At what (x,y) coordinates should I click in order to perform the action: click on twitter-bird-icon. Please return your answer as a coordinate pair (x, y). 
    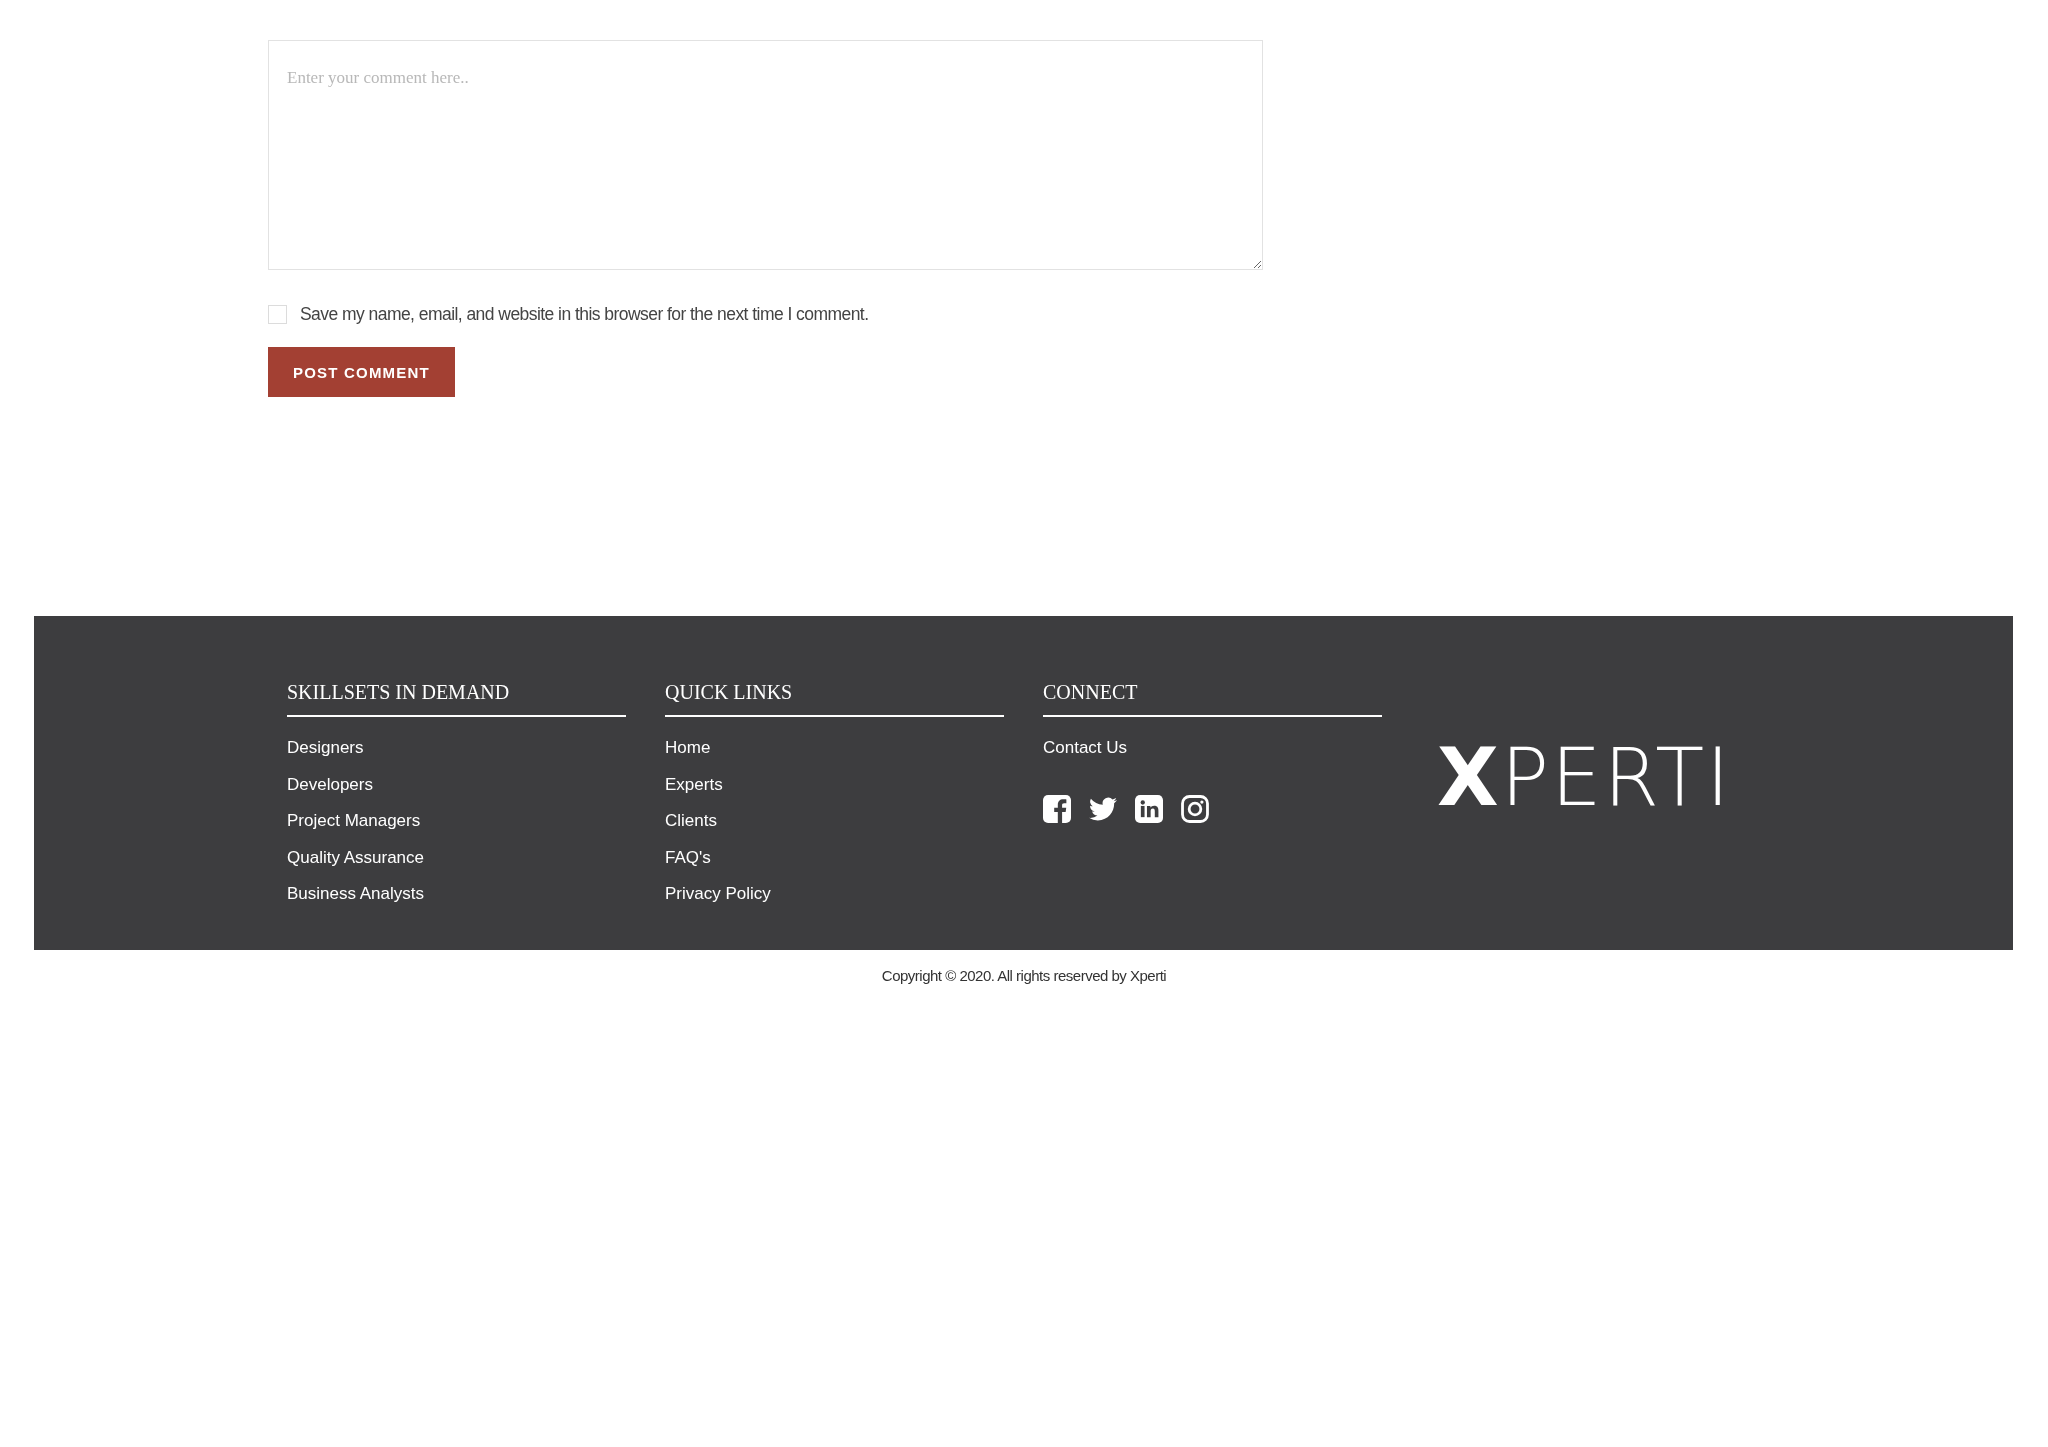
    Looking at the image, I should click on (1103, 809).